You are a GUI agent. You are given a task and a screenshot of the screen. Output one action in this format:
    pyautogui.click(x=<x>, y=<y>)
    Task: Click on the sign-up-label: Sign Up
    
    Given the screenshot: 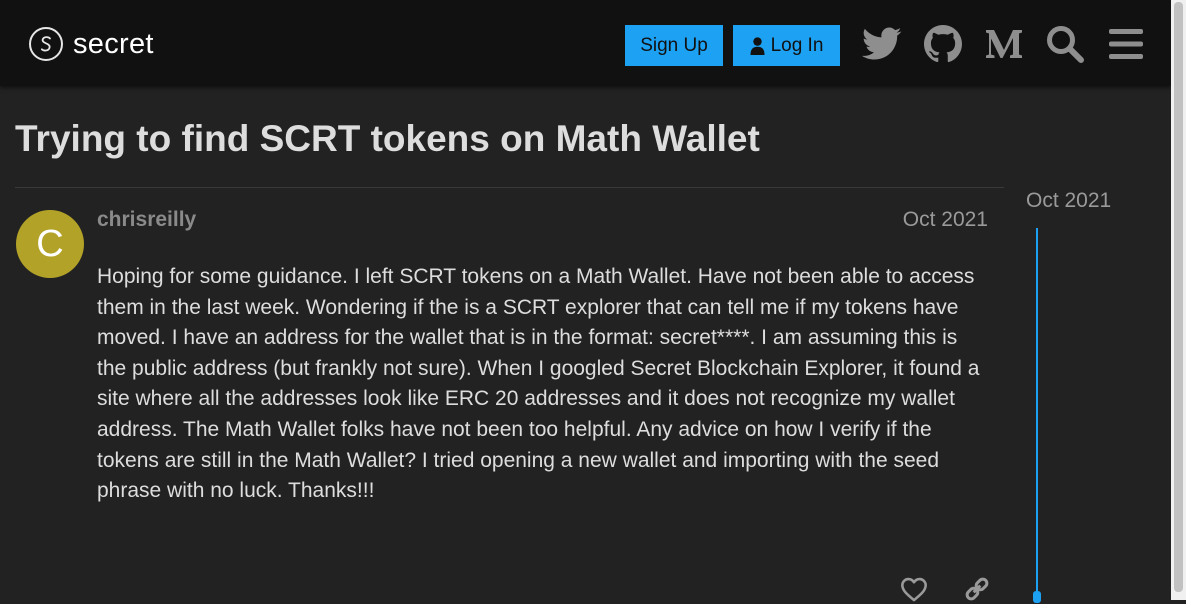 What is the action you would take?
    pyautogui.click(x=674, y=45)
    